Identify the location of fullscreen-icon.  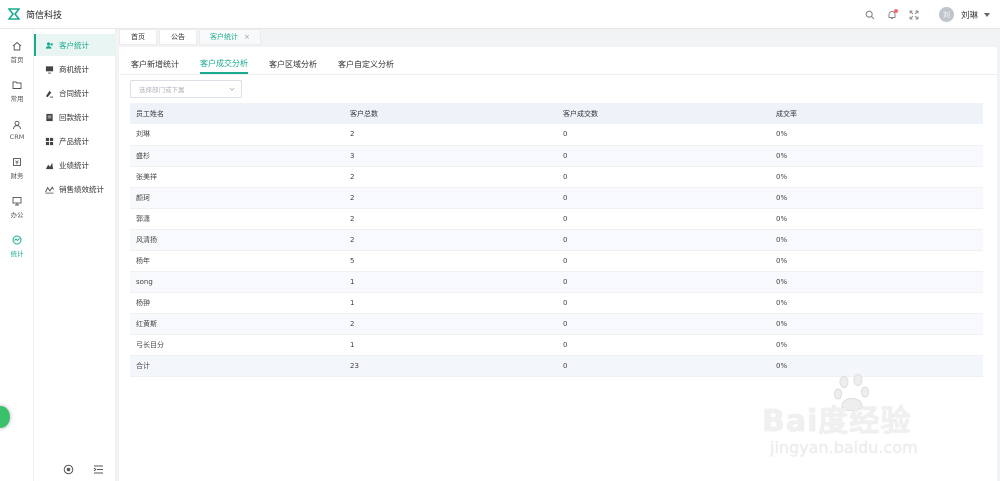
(914, 14).